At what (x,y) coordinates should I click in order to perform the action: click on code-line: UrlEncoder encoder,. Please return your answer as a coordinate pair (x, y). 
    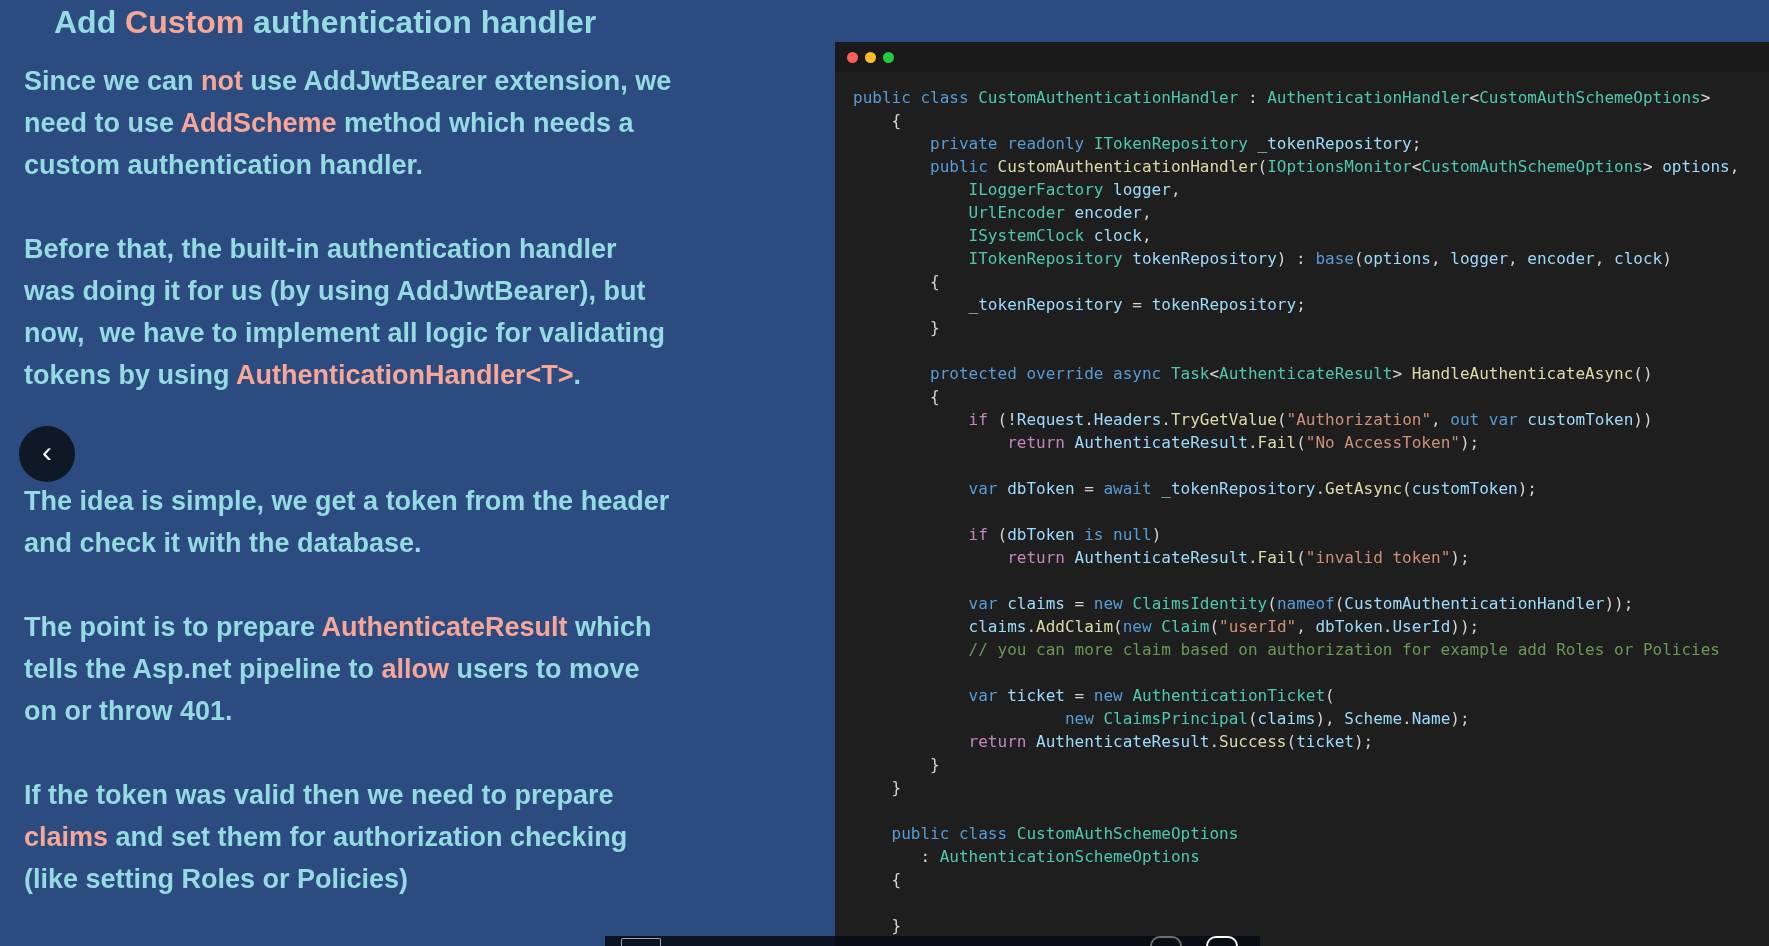
    Looking at the image, I should click on (1059, 213).